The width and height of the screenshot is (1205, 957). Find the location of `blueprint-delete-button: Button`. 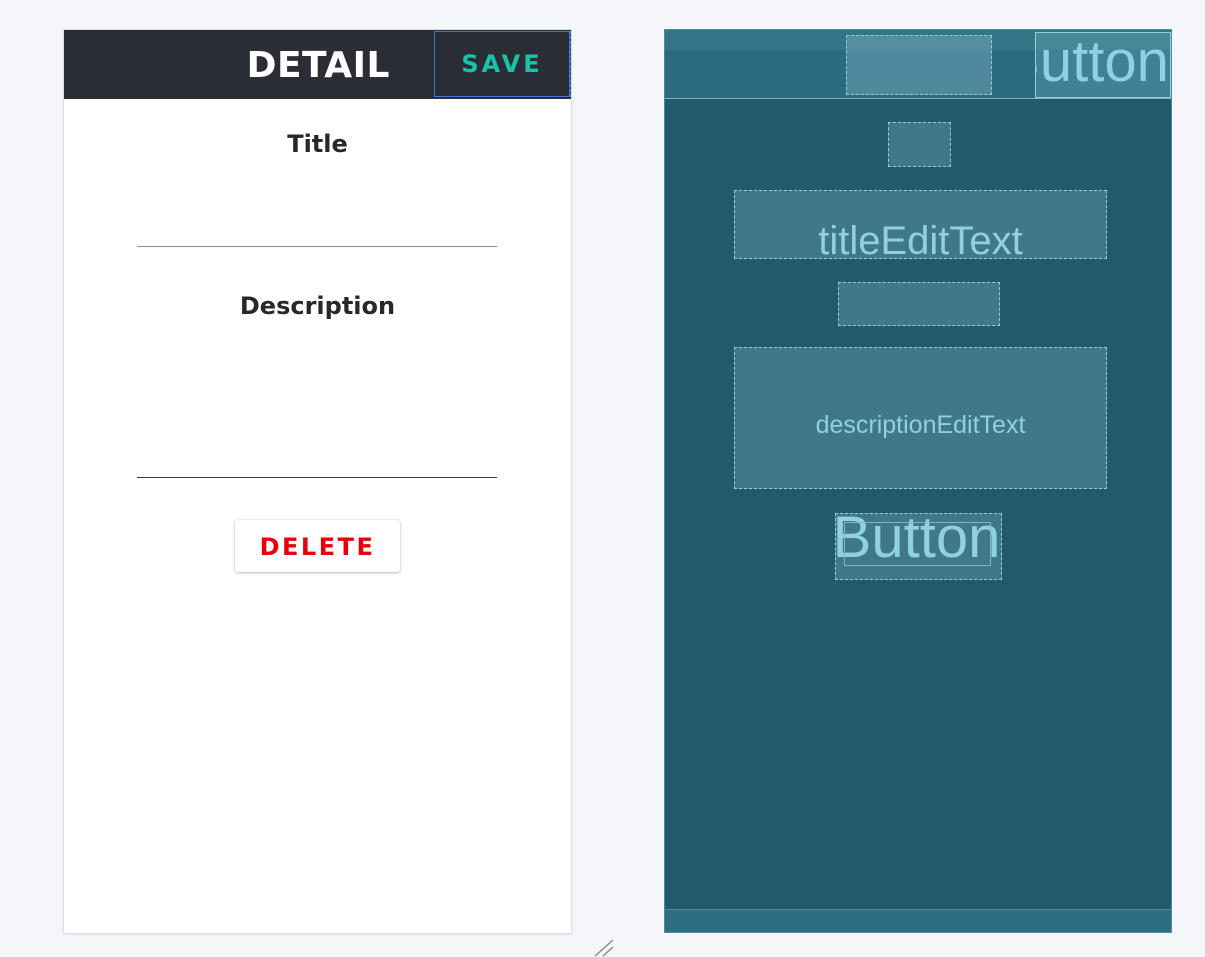

blueprint-delete-button: Button is located at coordinates (918, 546).